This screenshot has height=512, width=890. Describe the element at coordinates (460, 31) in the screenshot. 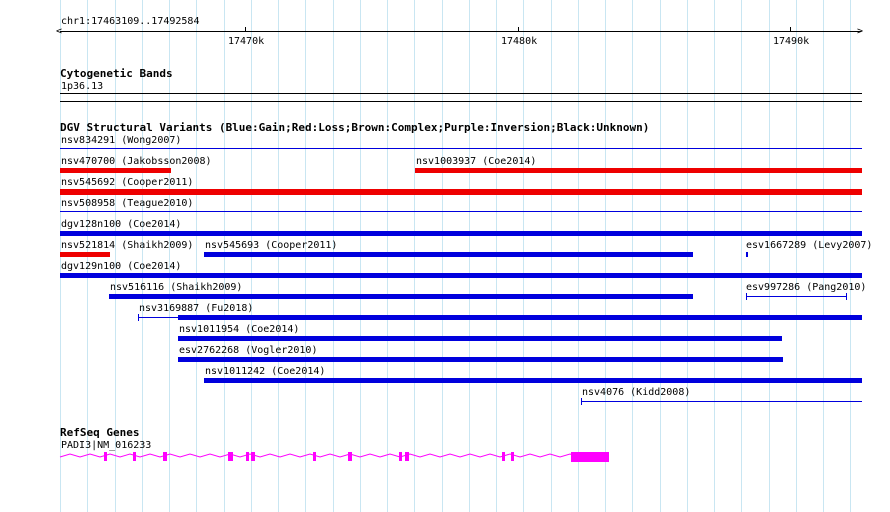

I see `ruler-axis` at that location.